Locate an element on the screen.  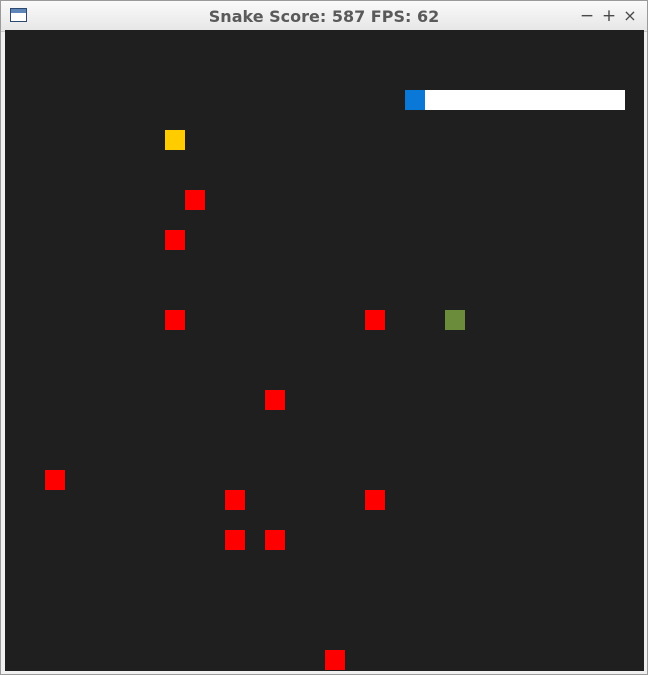
minimize-button: − is located at coordinates (587, 16).